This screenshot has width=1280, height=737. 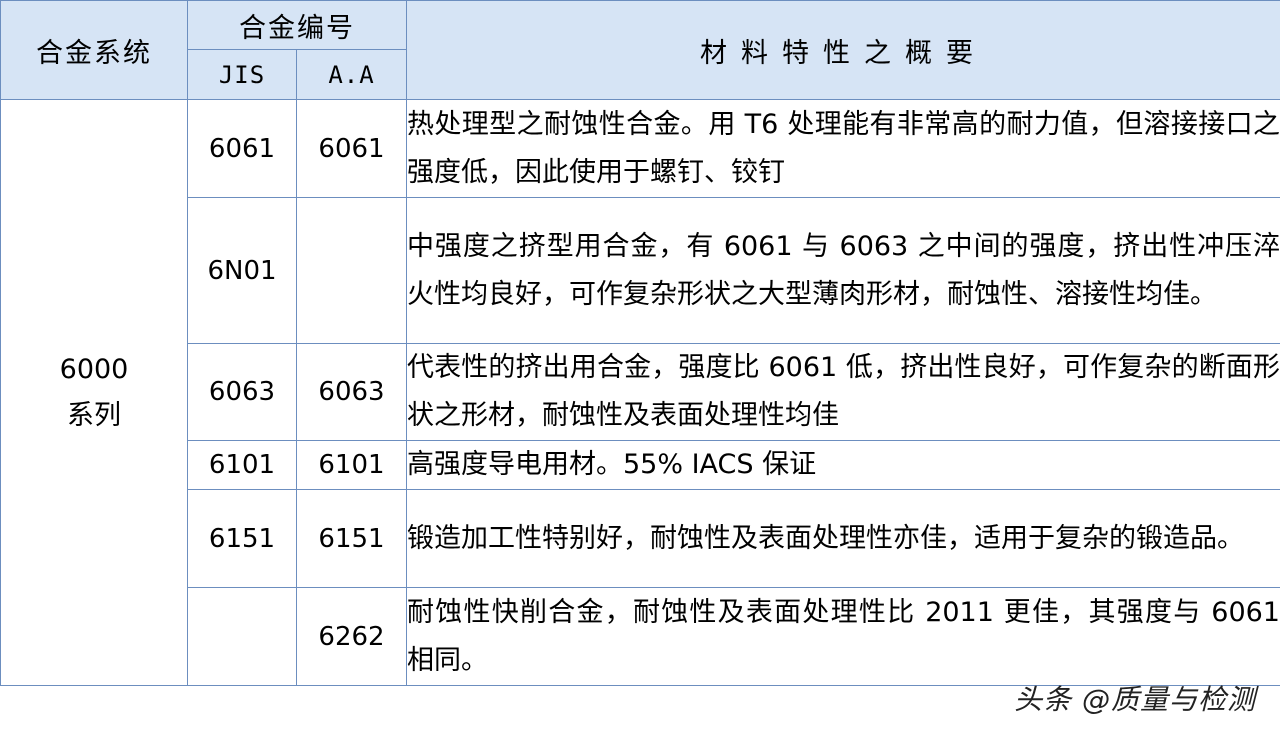 I want to click on description-cell: 耐蚀性快削合金，耐蚀性及表面处理性比 2011 更佳，其强度与 6061 相同。, so click(x=843, y=636).